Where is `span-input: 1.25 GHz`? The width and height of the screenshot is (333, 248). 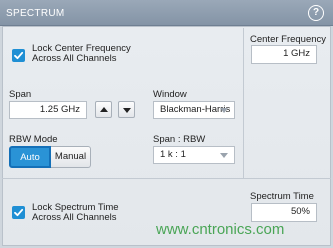 span-input: 1.25 GHz is located at coordinates (48, 110).